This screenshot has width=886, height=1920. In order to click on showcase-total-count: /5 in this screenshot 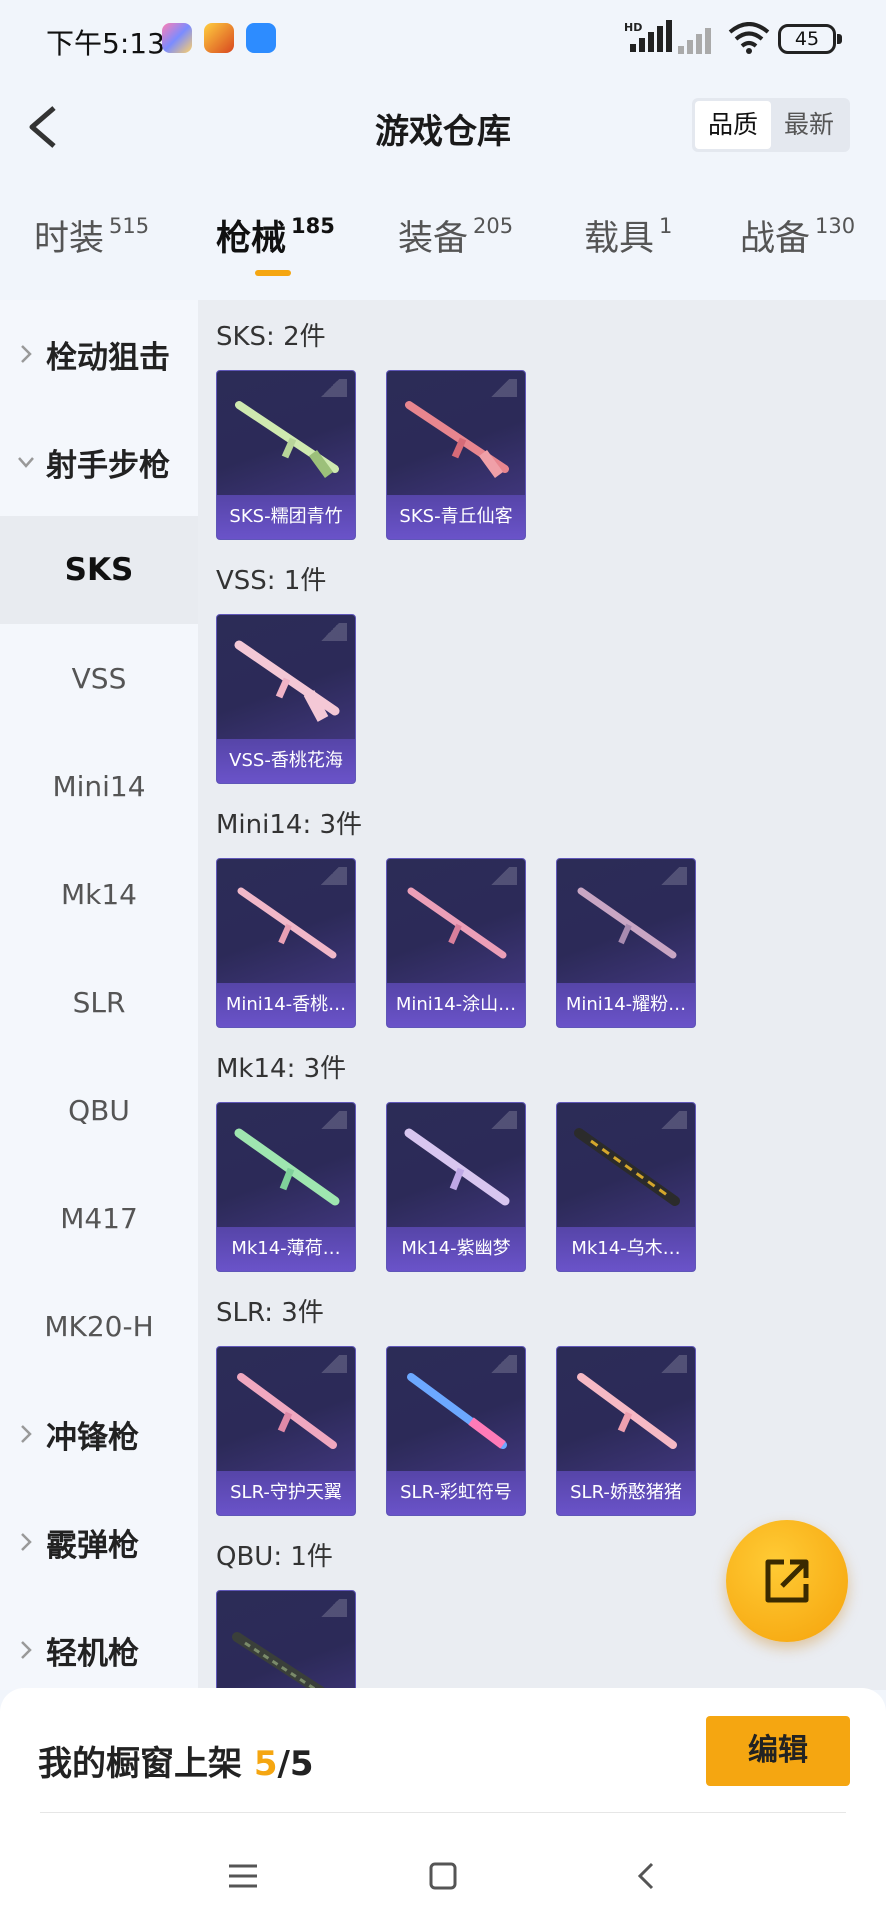, I will do `click(295, 1764)`.